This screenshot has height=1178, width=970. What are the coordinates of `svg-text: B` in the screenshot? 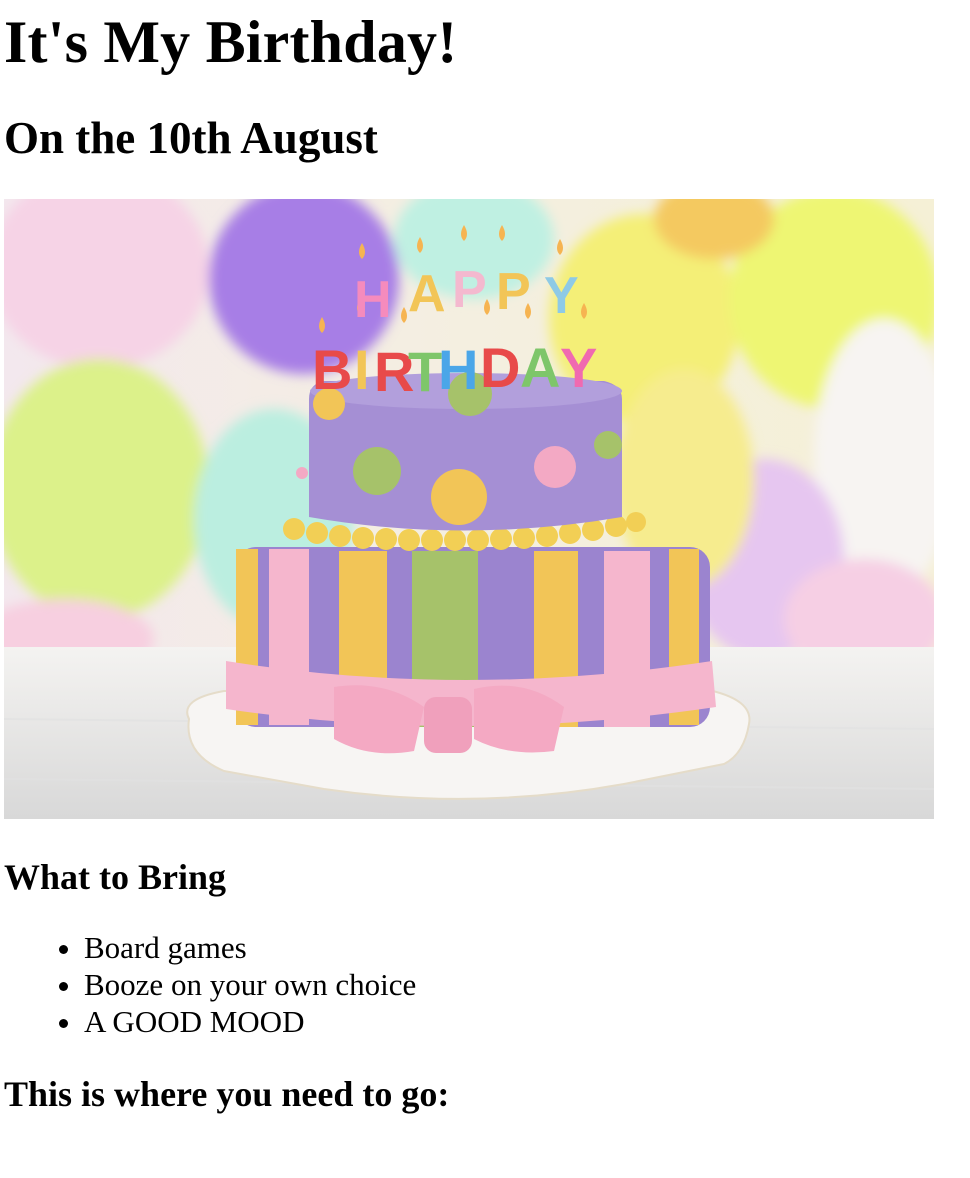 It's located at (332, 369).